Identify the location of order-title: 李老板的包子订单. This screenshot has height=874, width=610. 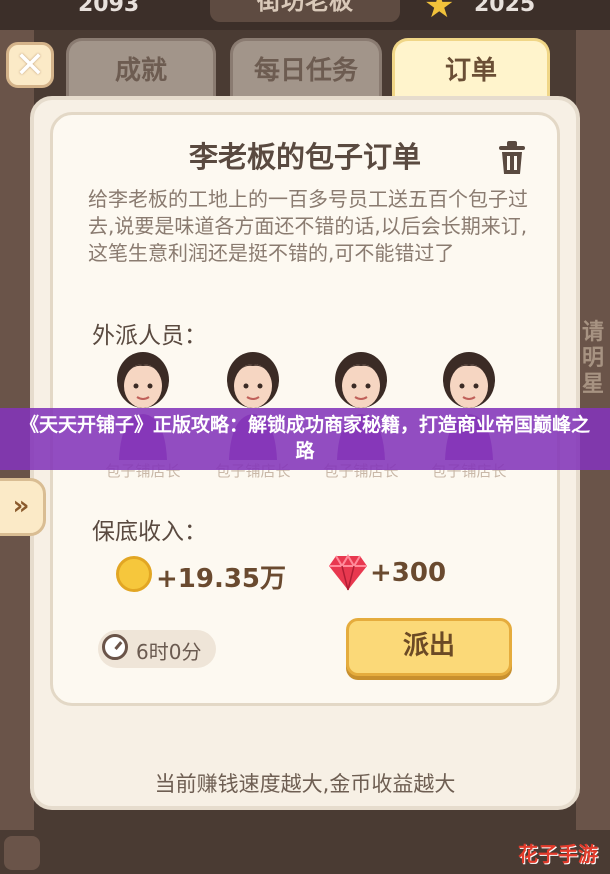
(304, 157).